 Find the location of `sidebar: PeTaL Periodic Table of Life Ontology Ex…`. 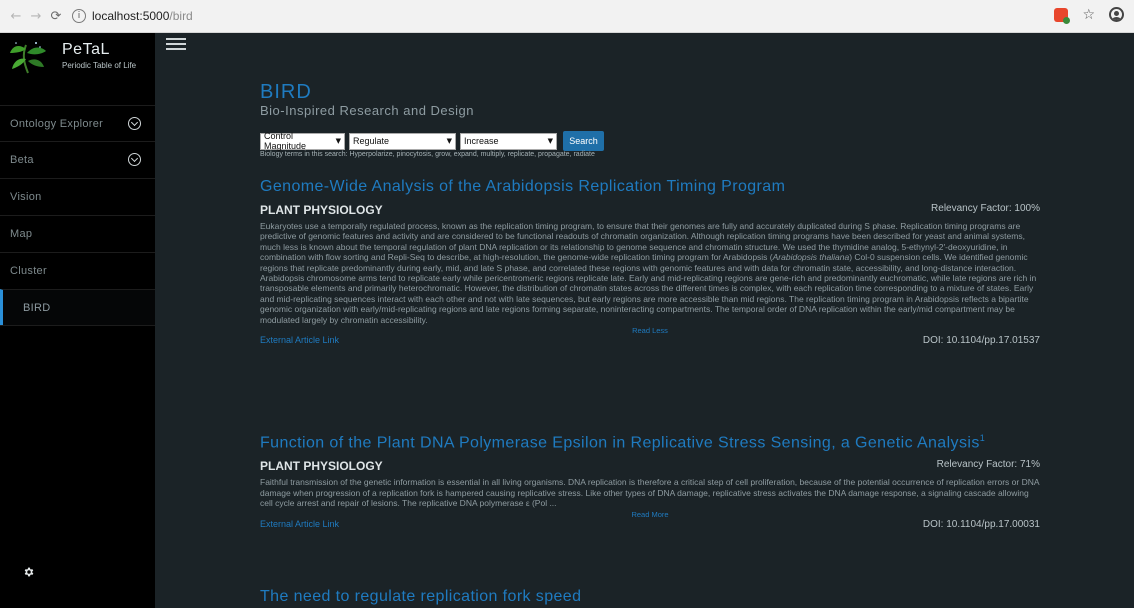

sidebar: PeTaL Periodic Table of Life Ontology Ex… is located at coordinates (77, 320).